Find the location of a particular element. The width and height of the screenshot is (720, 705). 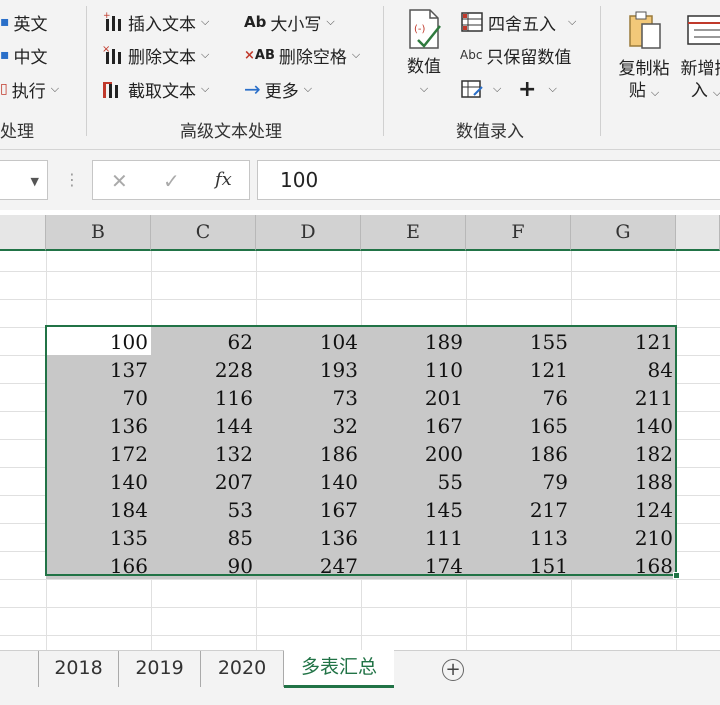

table-cell: 76 is located at coordinates (518, 397).